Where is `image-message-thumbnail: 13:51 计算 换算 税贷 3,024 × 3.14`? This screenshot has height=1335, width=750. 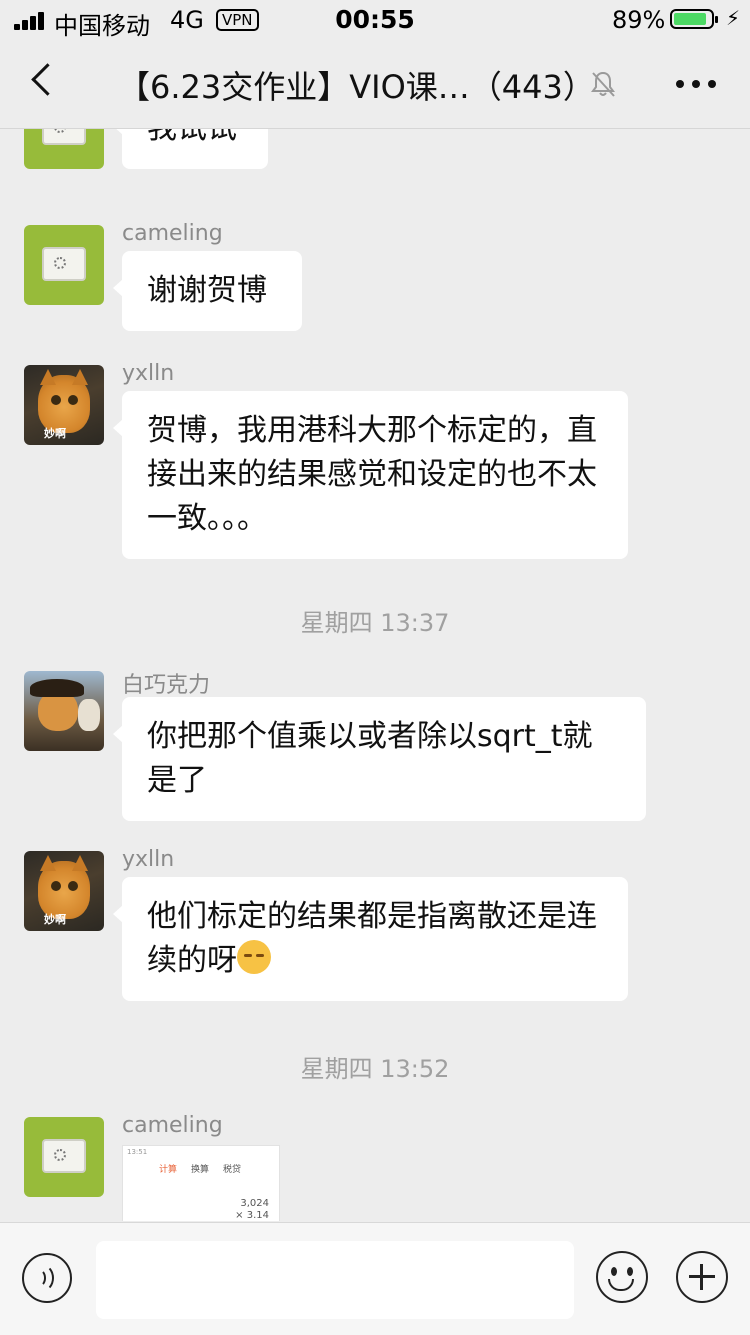
image-message-thumbnail: 13:51 计算 换算 税贷 3,024 × 3.14 is located at coordinates (201, 1183).